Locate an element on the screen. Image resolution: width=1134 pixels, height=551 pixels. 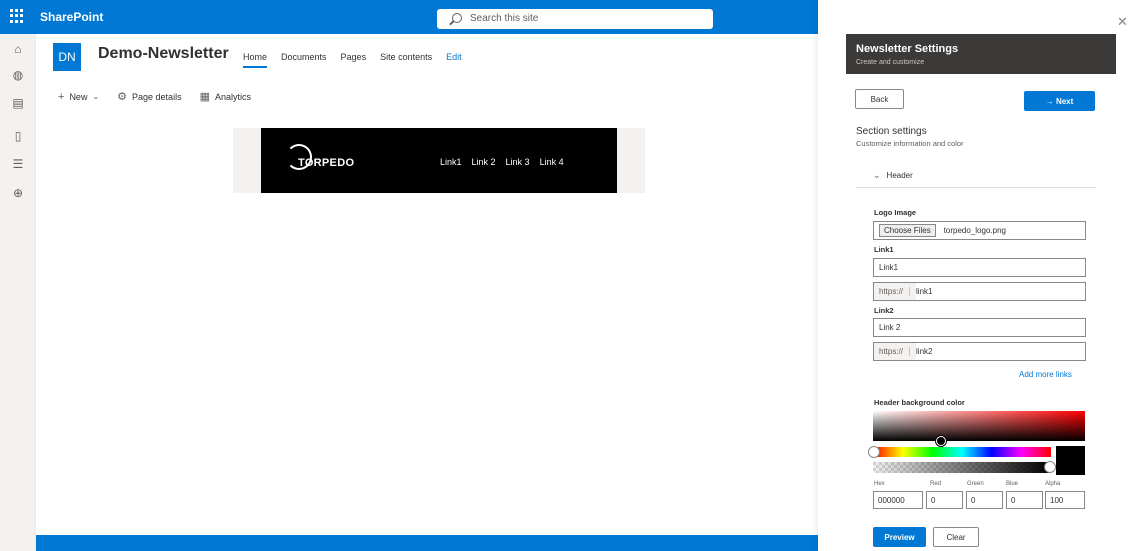
nav-home: Home is located at coordinates (255, 60).